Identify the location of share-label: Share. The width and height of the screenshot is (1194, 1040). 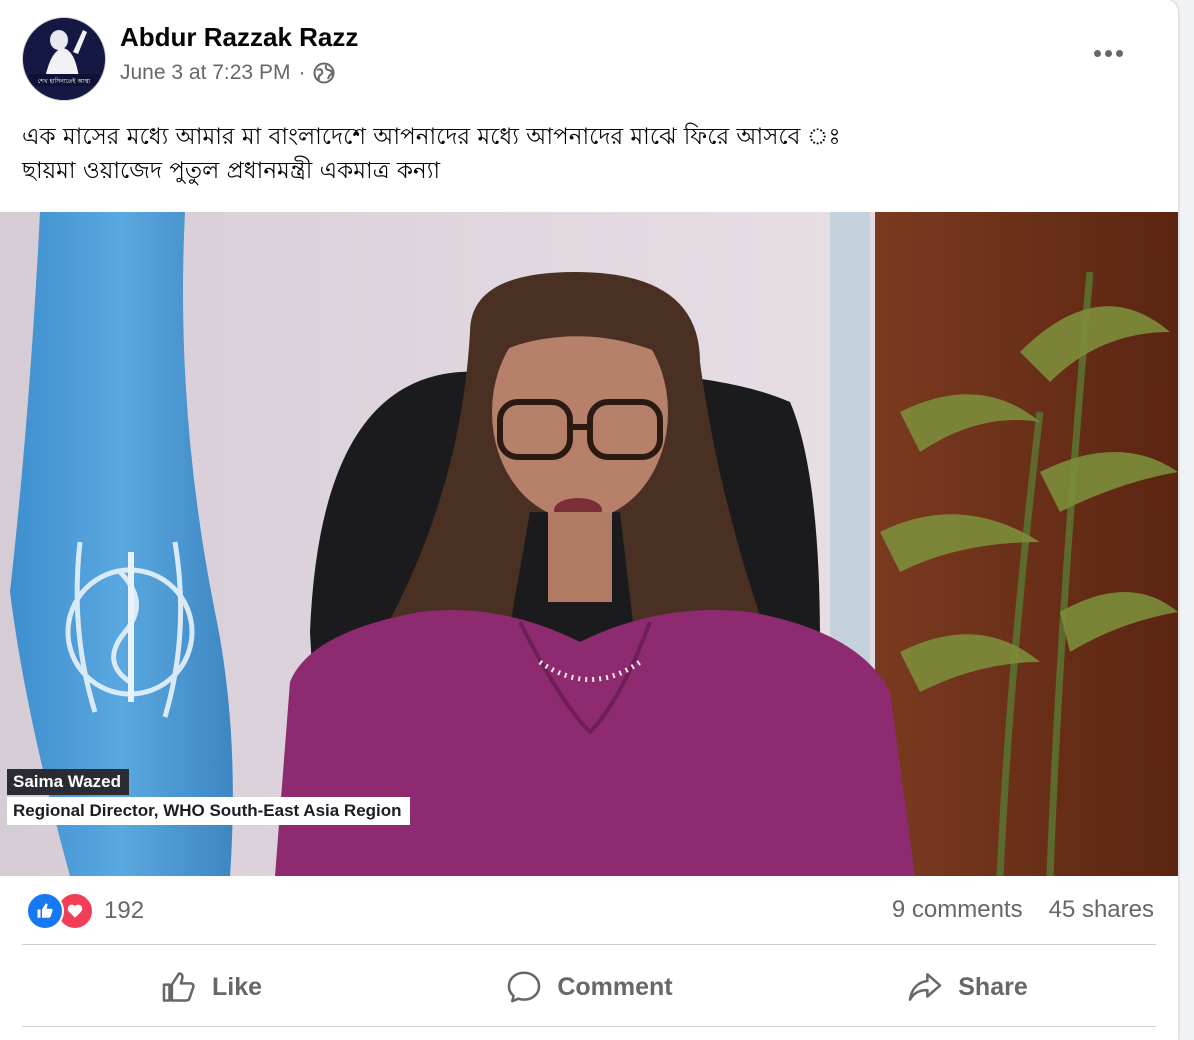
(993, 986).